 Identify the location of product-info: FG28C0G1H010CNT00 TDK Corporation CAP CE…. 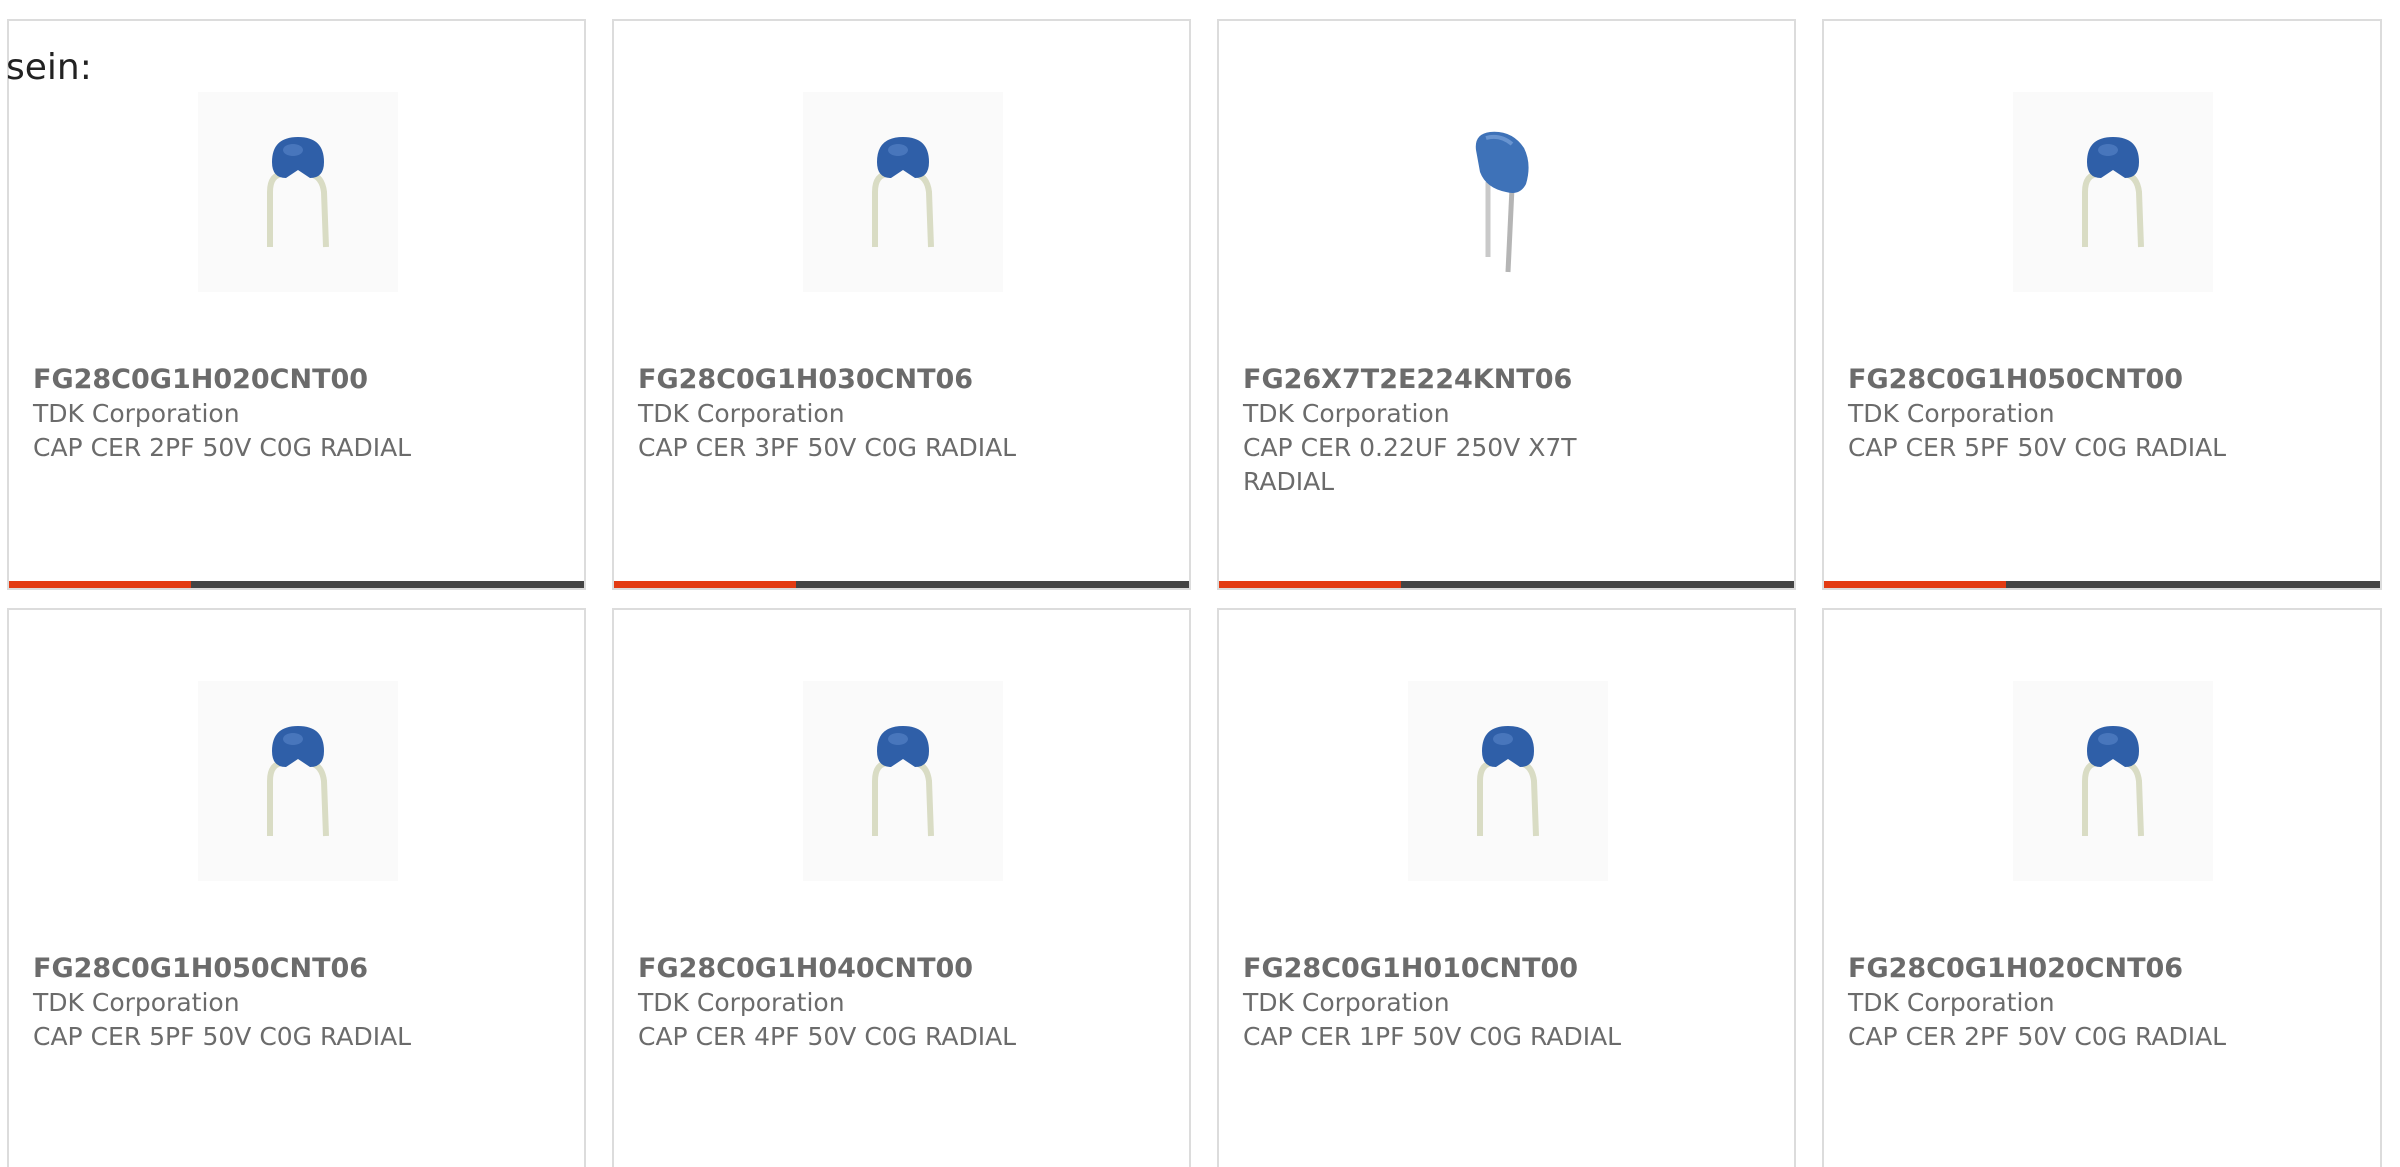
(1463, 1003).